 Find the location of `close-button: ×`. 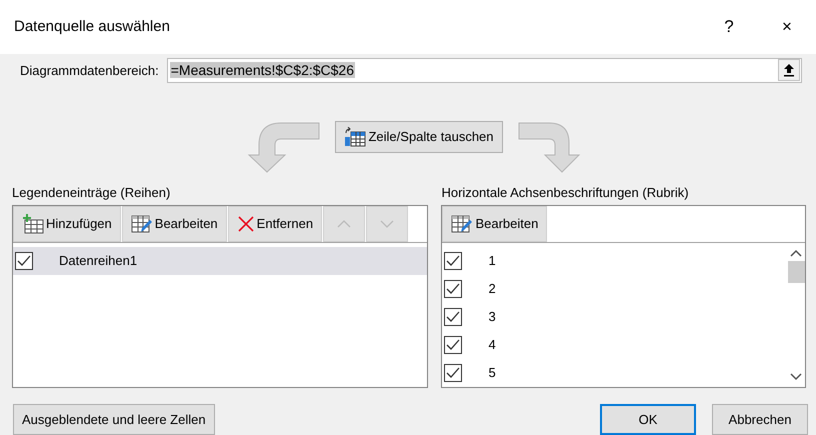

close-button: × is located at coordinates (787, 27).